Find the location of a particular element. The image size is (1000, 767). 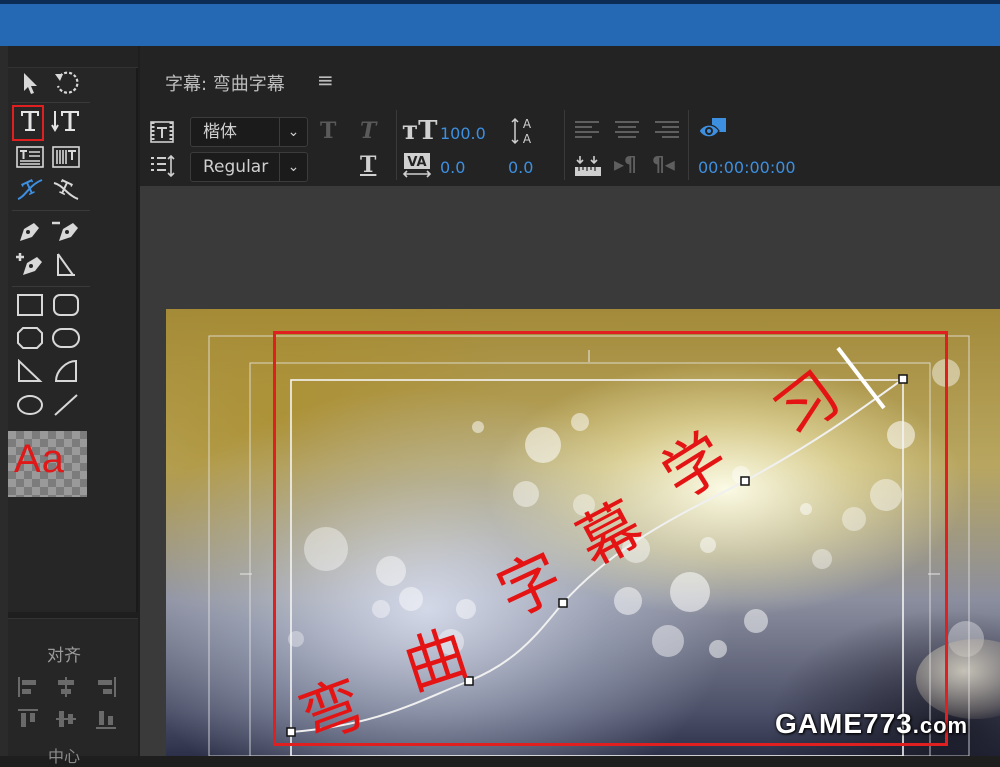

watermark-suffix: .com is located at coordinates (940, 725).